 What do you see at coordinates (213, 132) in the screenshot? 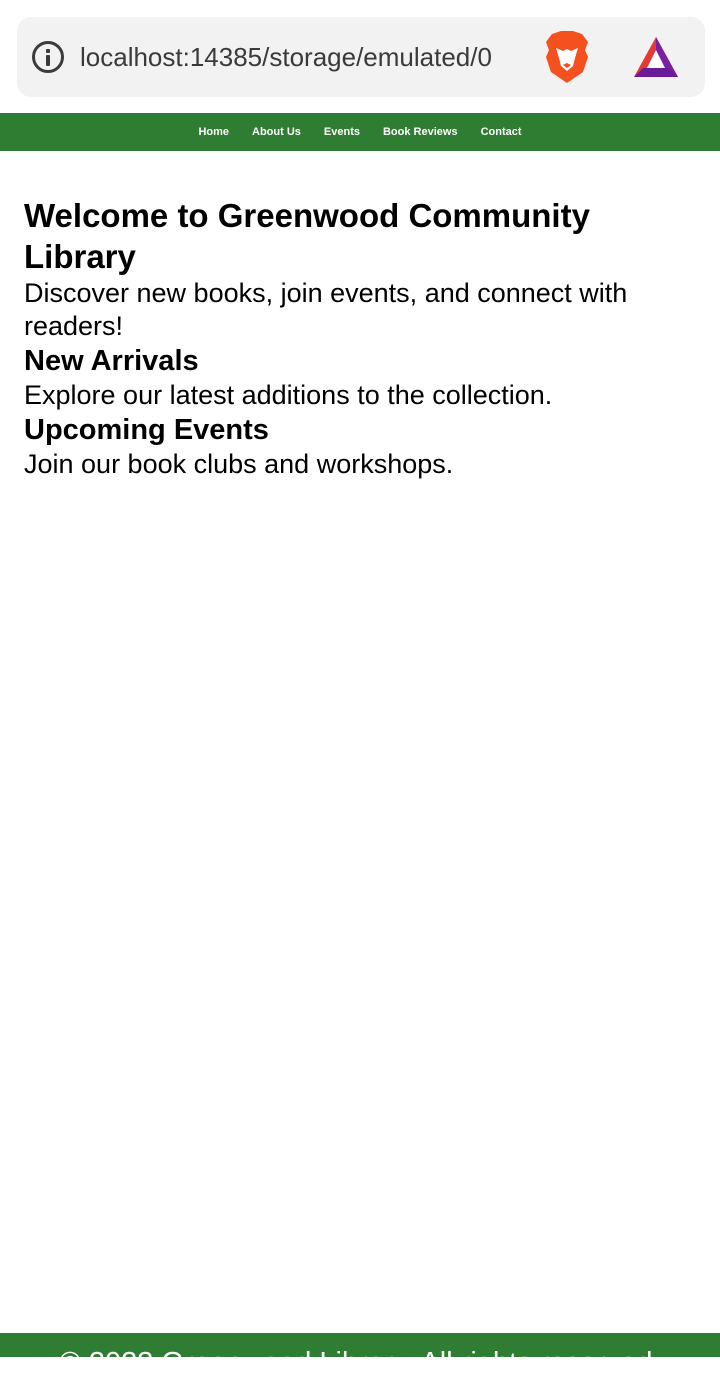
I see `nav-home-link: Home` at bounding box center [213, 132].